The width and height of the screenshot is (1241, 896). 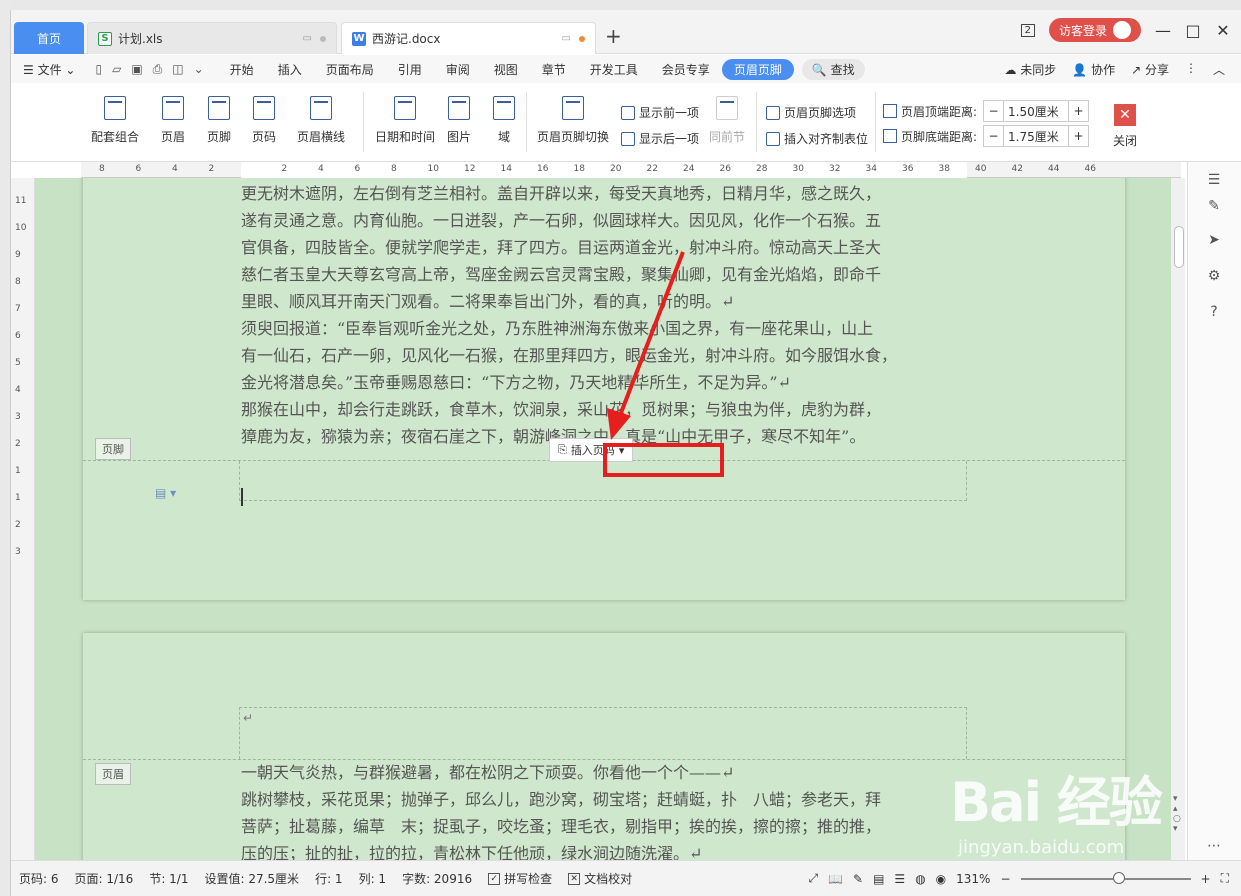 I want to click on new-doc-icon: ▯, so click(x=98, y=69).